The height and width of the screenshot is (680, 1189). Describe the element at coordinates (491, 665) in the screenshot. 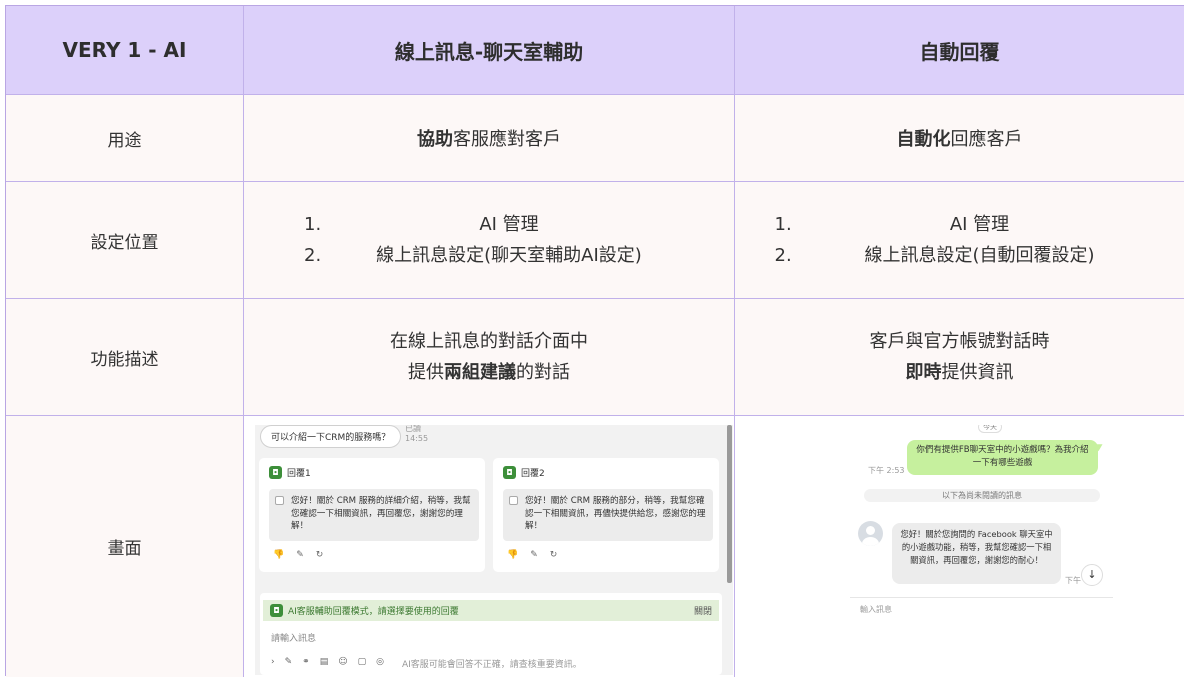

I see `ai-disclaimer: AI客服可能會回答不正確，請查核重要資訊。` at that location.